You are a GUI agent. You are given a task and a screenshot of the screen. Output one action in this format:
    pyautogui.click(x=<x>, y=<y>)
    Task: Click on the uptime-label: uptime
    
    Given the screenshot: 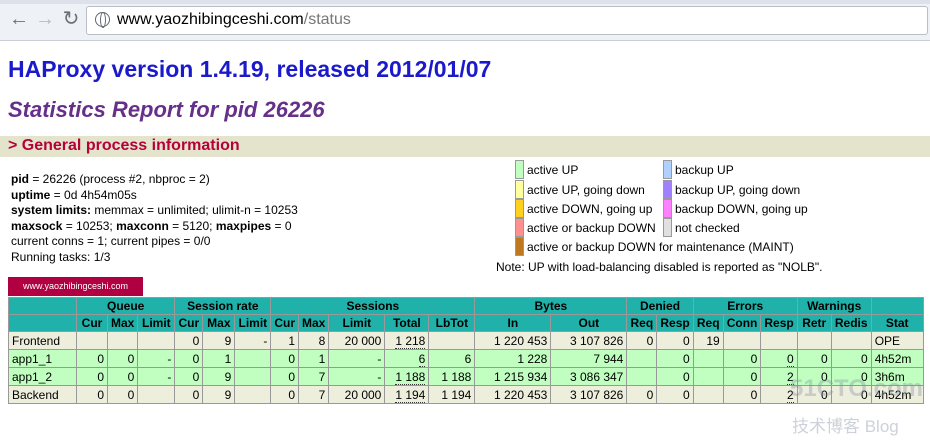 What is the action you would take?
    pyautogui.click(x=31, y=194)
    